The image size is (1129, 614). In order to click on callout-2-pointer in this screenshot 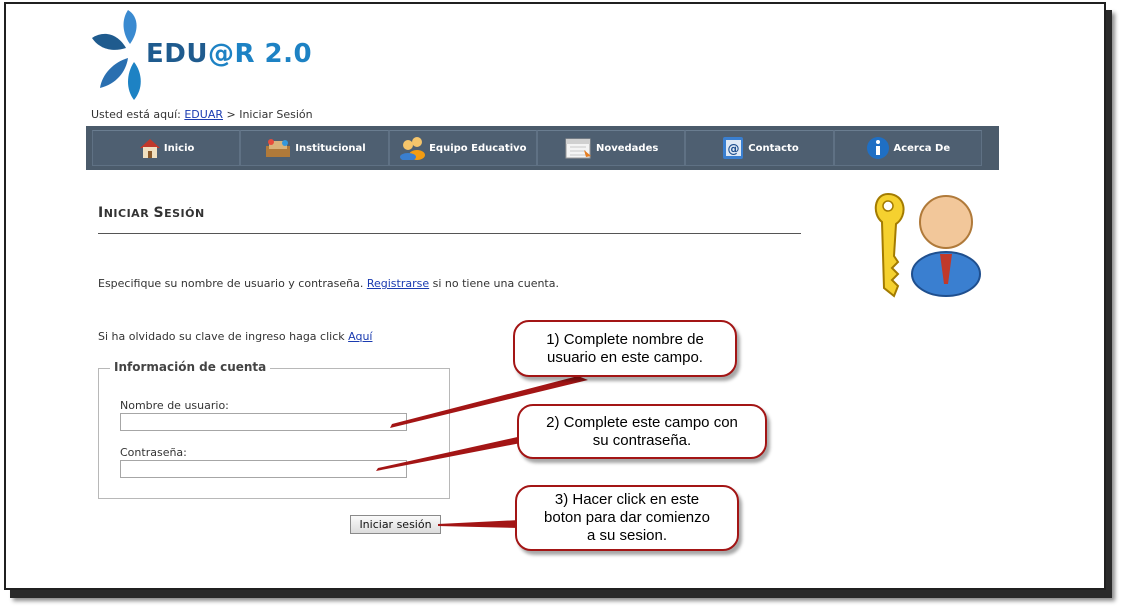, I will do `click(451, 453)`.